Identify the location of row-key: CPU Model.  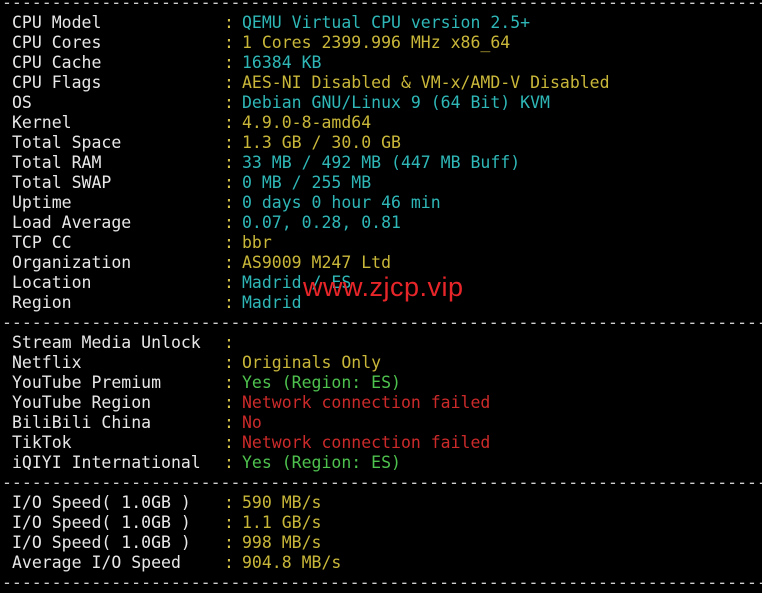
(57, 22).